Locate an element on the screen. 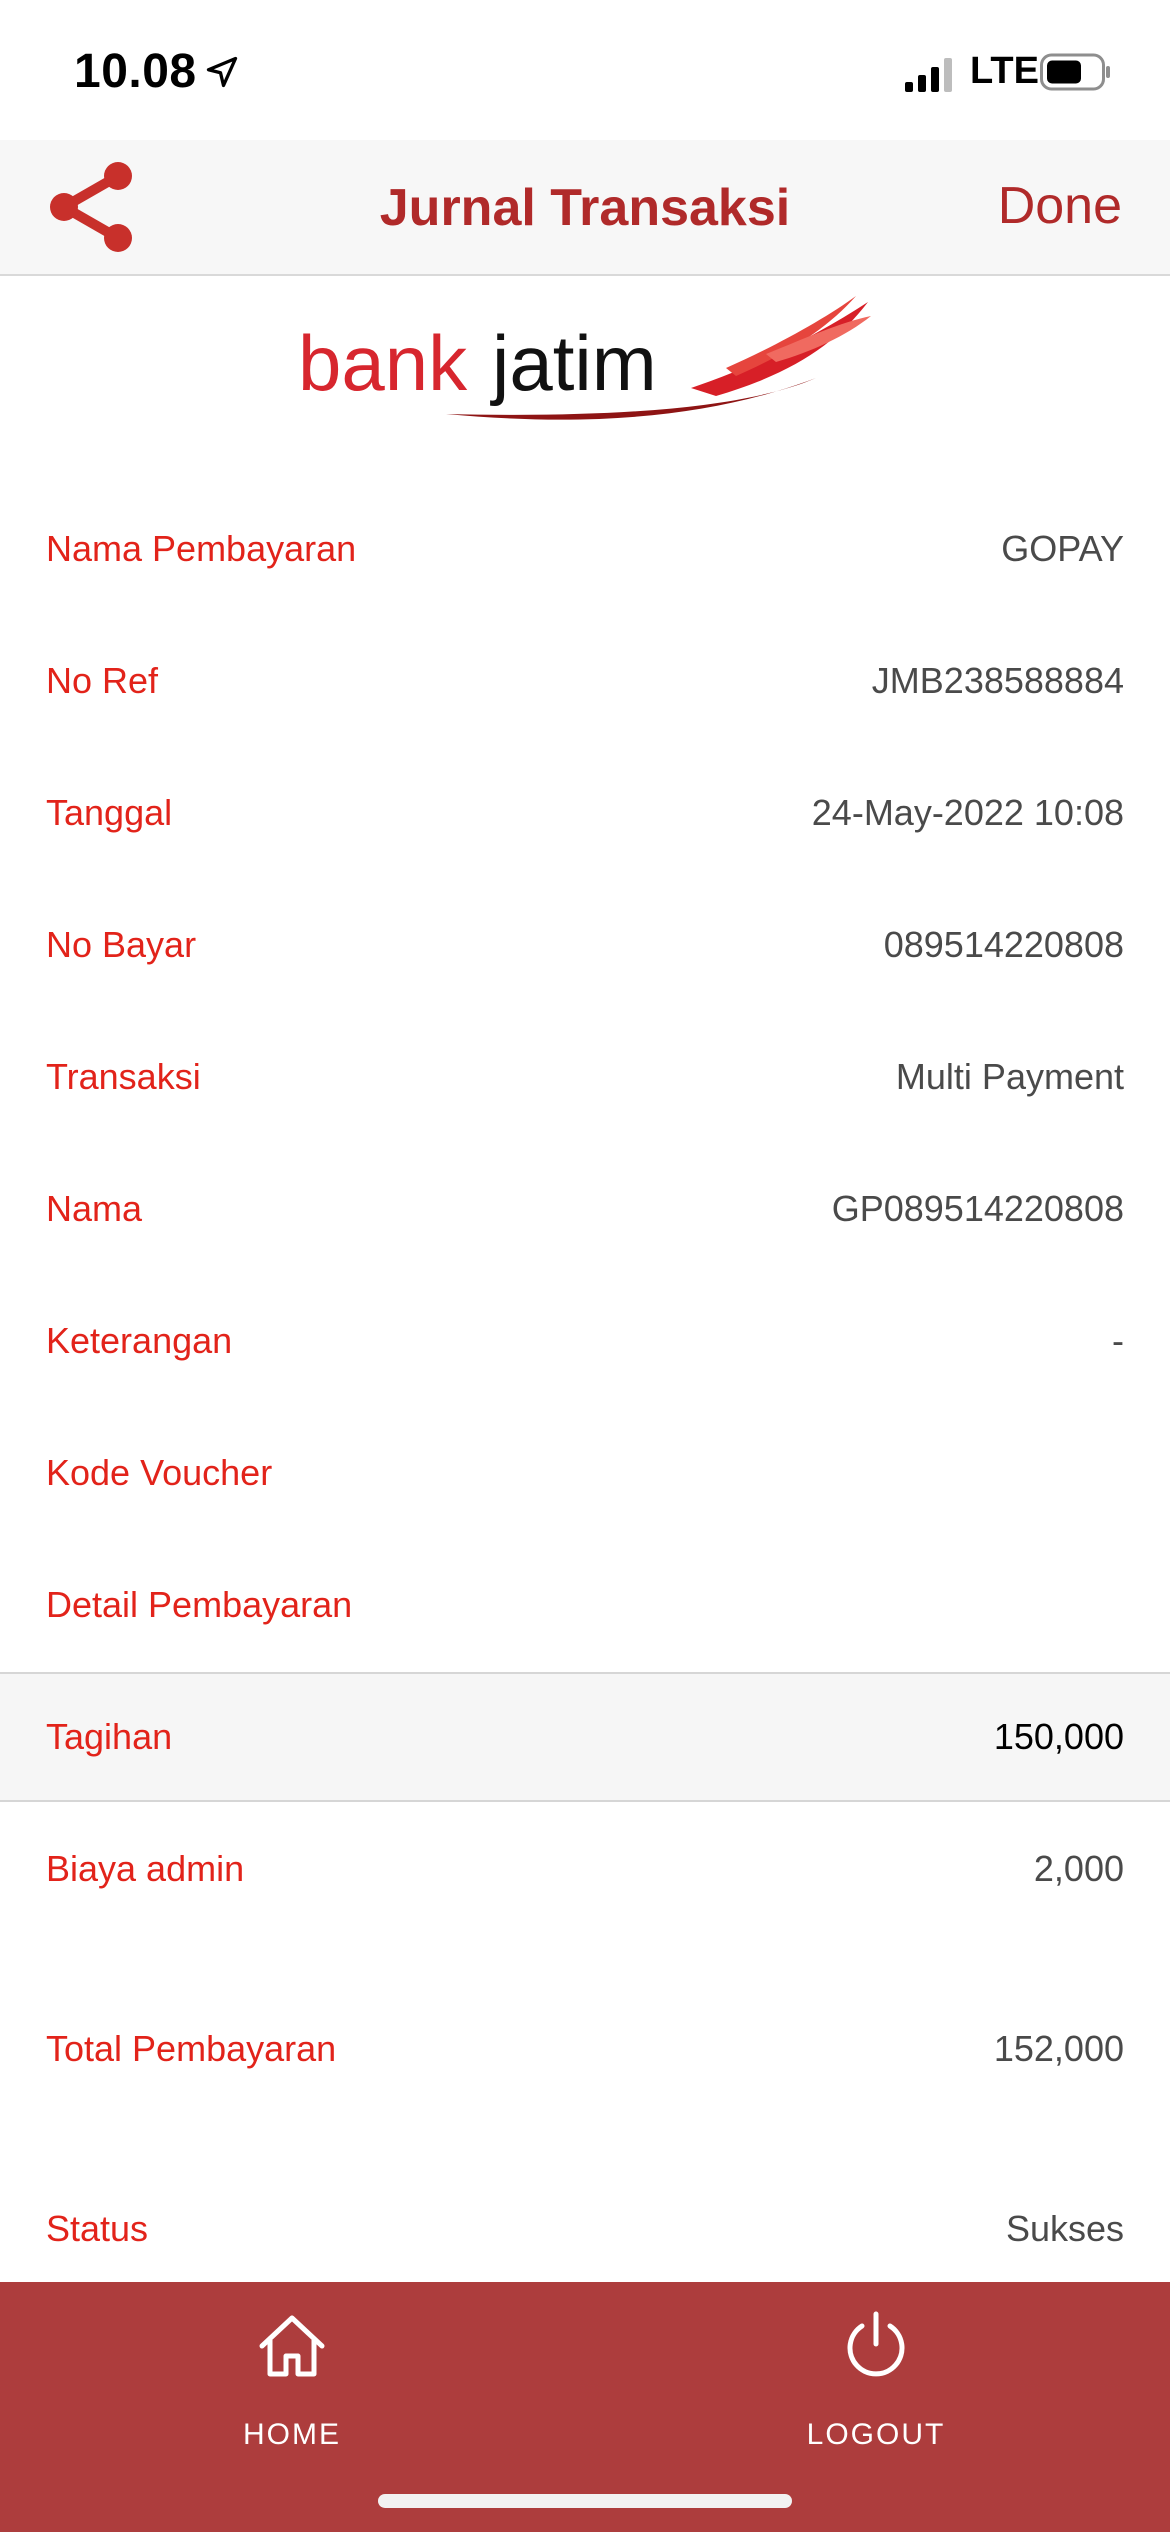  done-button: Done is located at coordinates (1060, 206).